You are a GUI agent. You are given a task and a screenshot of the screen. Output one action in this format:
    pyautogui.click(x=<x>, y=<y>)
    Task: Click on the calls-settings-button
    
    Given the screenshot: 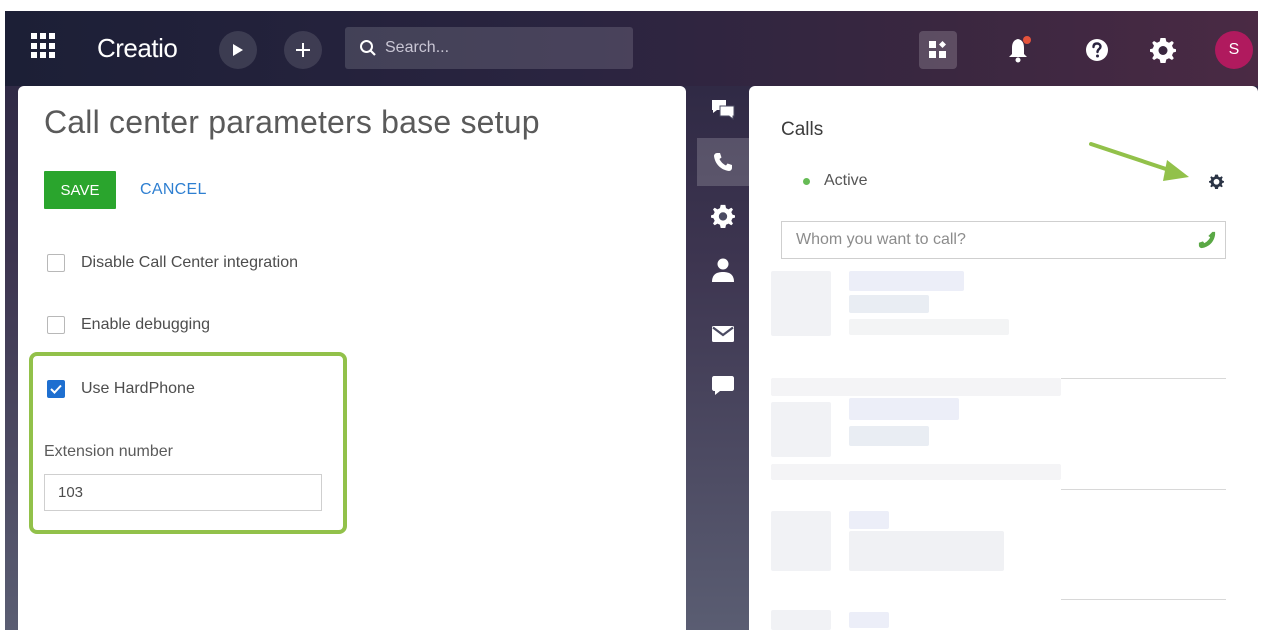 What is the action you would take?
    pyautogui.click(x=1216, y=181)
    